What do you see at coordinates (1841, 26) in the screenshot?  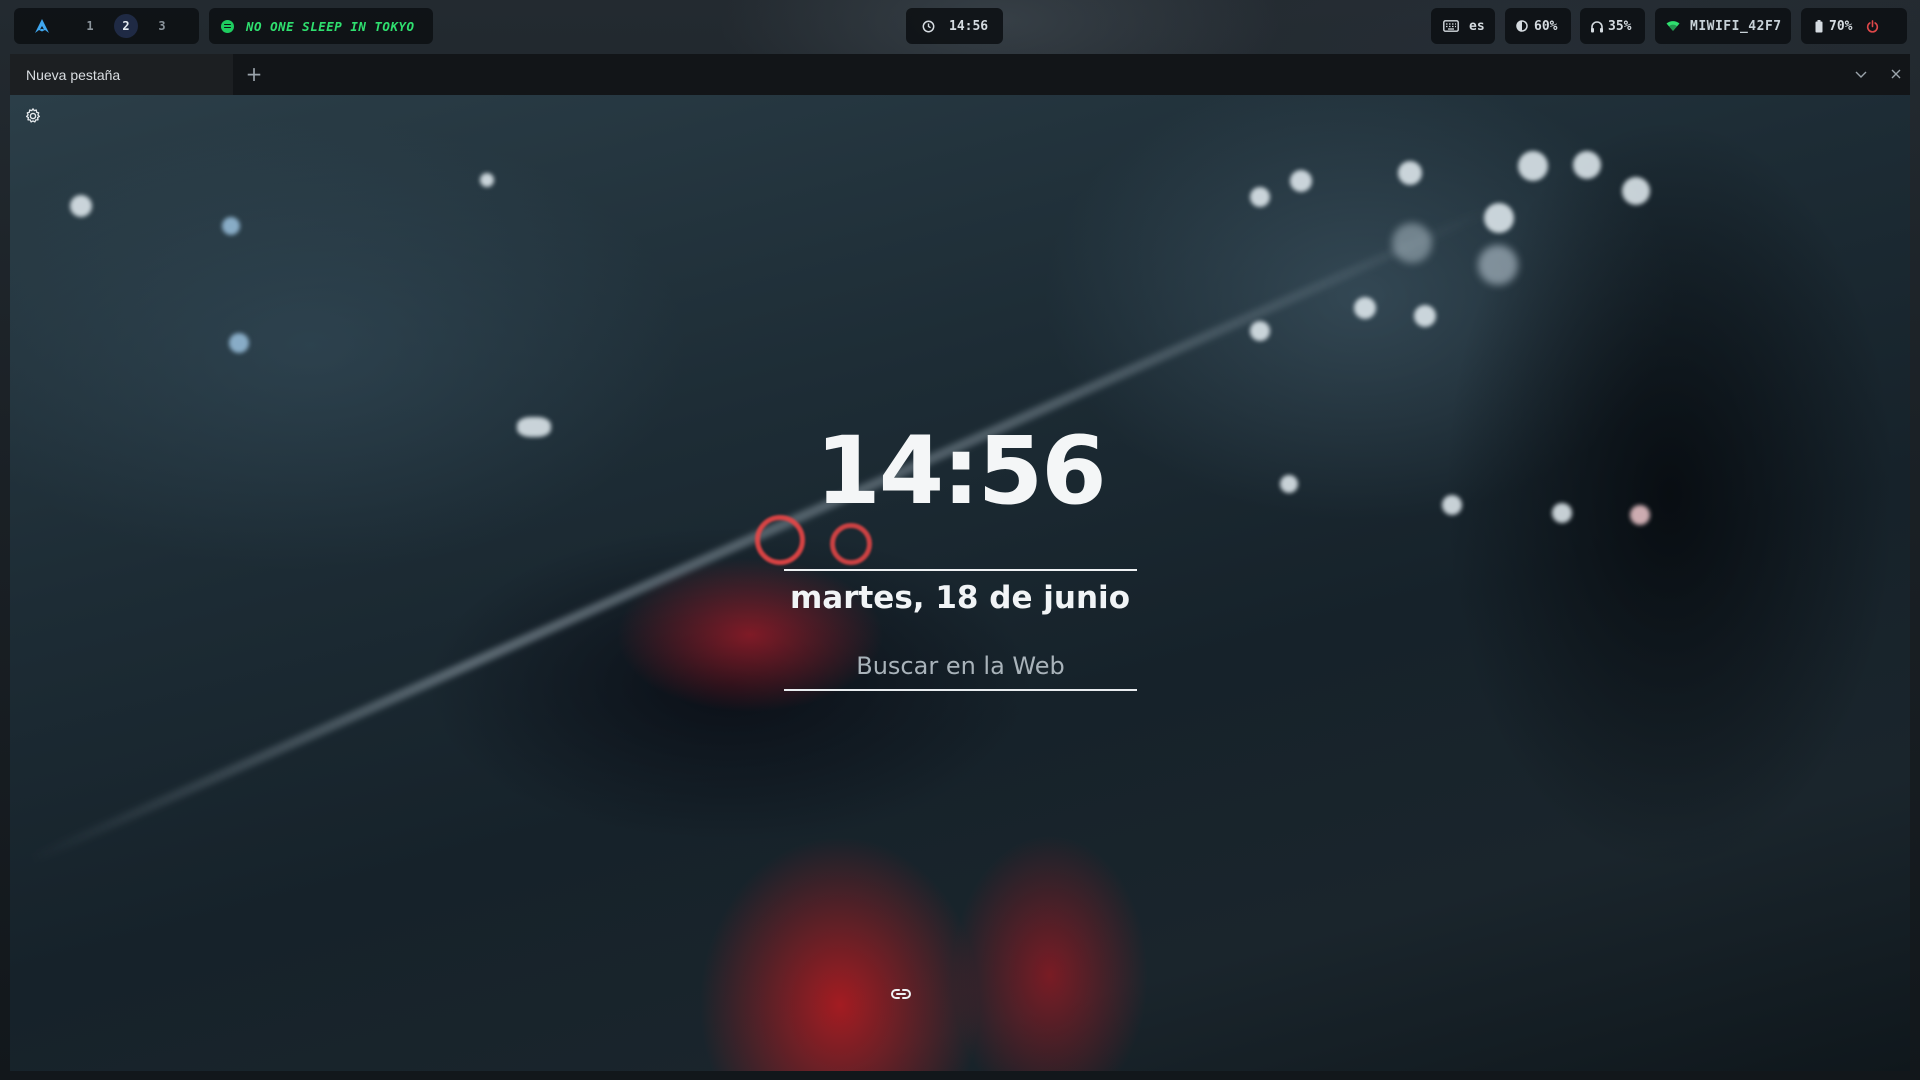 I see `battery-text: 70%` at bounding box center [1841, 26].